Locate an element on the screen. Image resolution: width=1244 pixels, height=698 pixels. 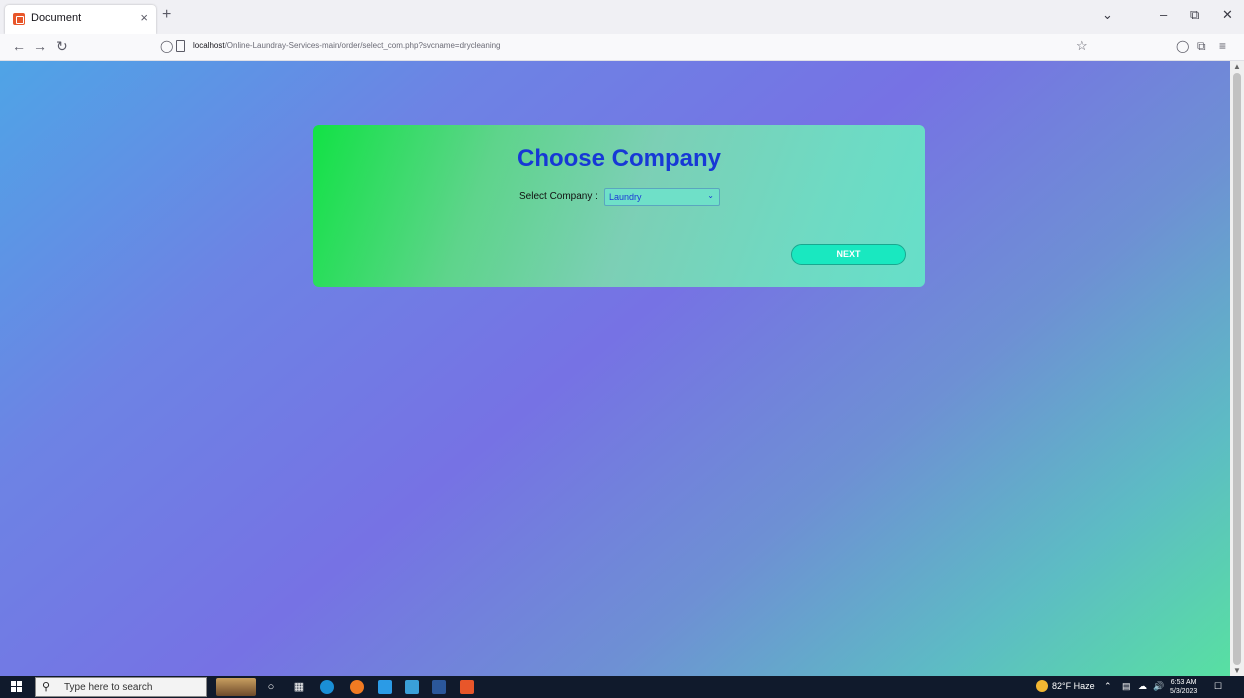
taskbar-search-box: ⚲ Type here to search is located at coordinates (121, 687).